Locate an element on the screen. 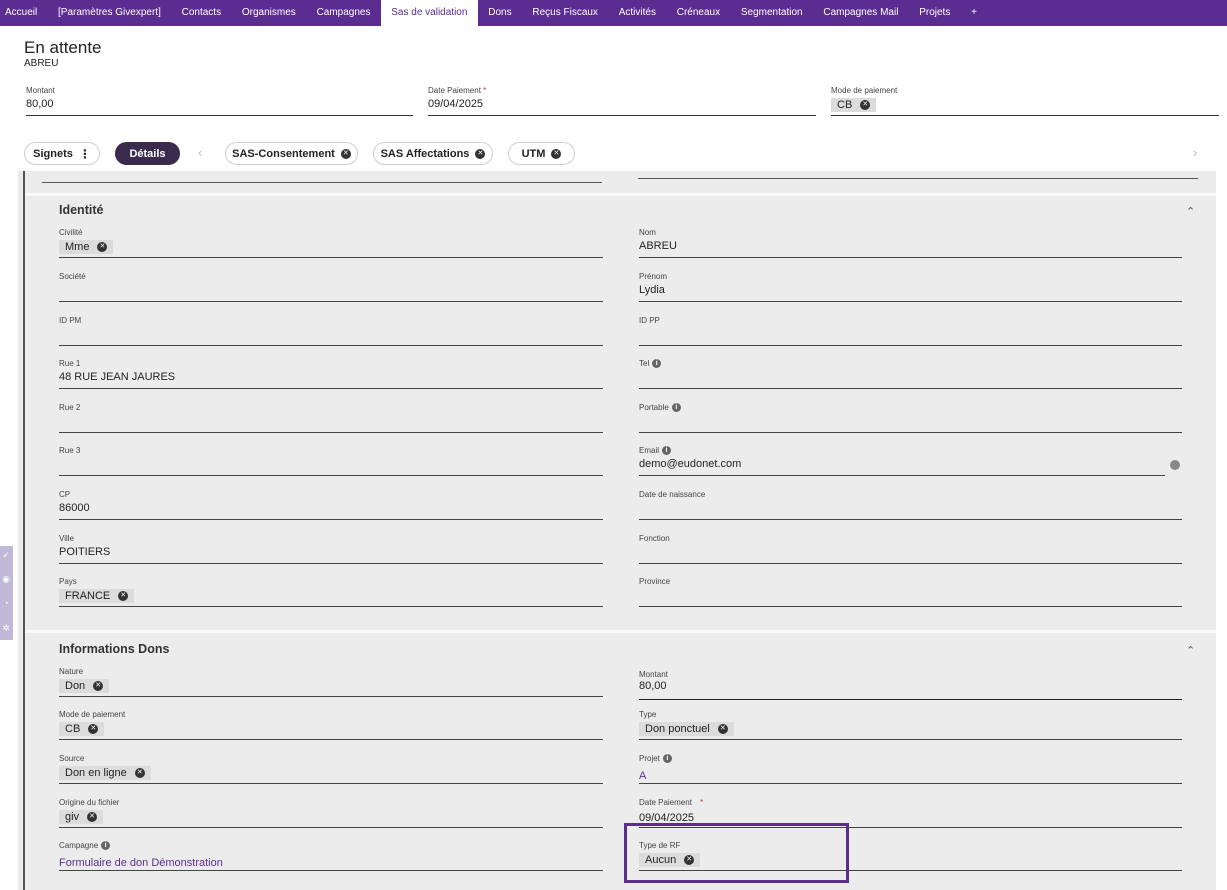 This screenshot has width=1227, height=890. field-mode-paiement-label: Mode de paiement is located at coordinates (92, 714).